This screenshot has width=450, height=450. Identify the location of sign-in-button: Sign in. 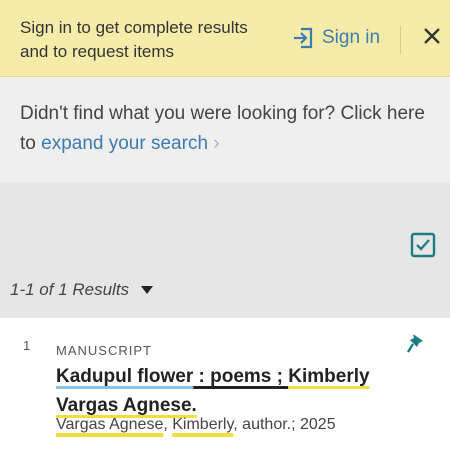
(336, 38).